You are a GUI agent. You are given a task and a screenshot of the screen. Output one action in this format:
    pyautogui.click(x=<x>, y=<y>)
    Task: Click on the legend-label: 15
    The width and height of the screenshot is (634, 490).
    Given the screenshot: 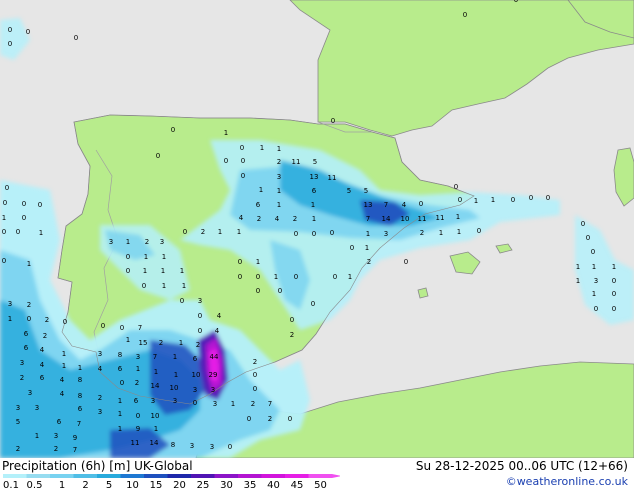 What is the action you would take?
    pyautogui.click(x=156, y=485)
    